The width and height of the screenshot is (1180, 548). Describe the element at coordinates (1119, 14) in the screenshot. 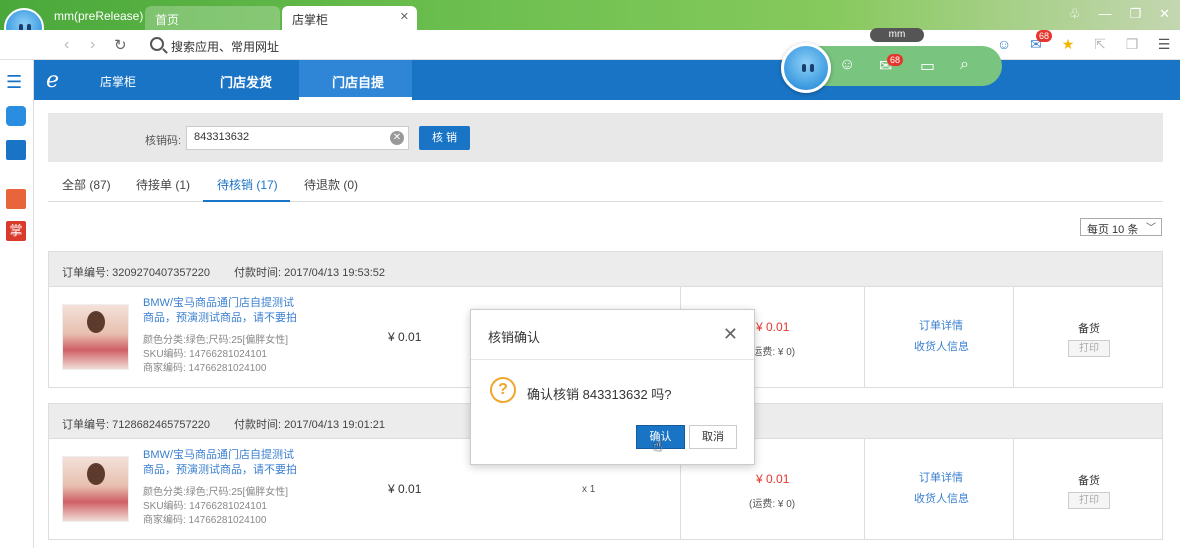

I see `window-controls: ♧ — ❐ ✕` at that location.